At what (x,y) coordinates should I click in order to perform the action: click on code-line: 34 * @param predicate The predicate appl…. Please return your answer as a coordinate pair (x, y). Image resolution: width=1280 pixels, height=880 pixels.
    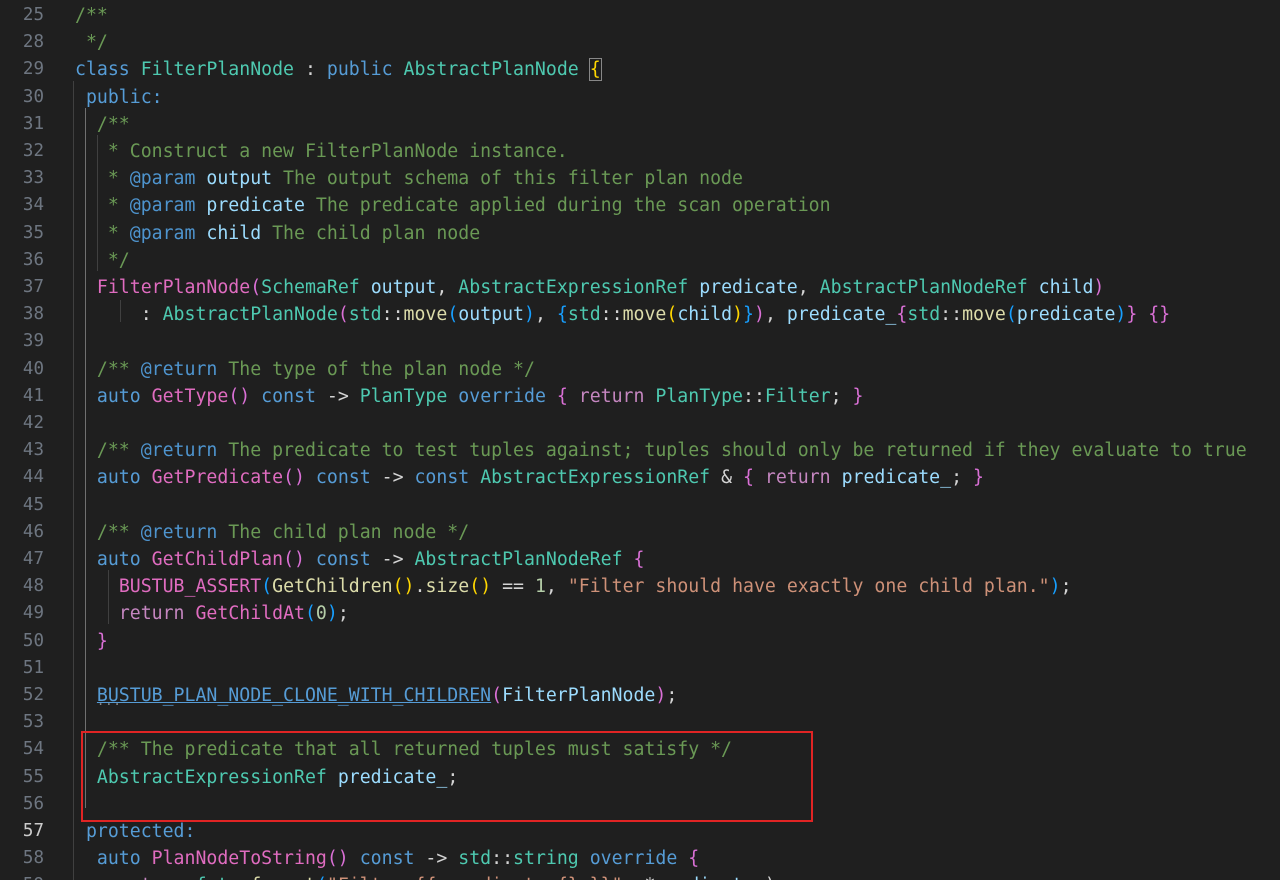
    Looking at the image, I should click on (640, 205).